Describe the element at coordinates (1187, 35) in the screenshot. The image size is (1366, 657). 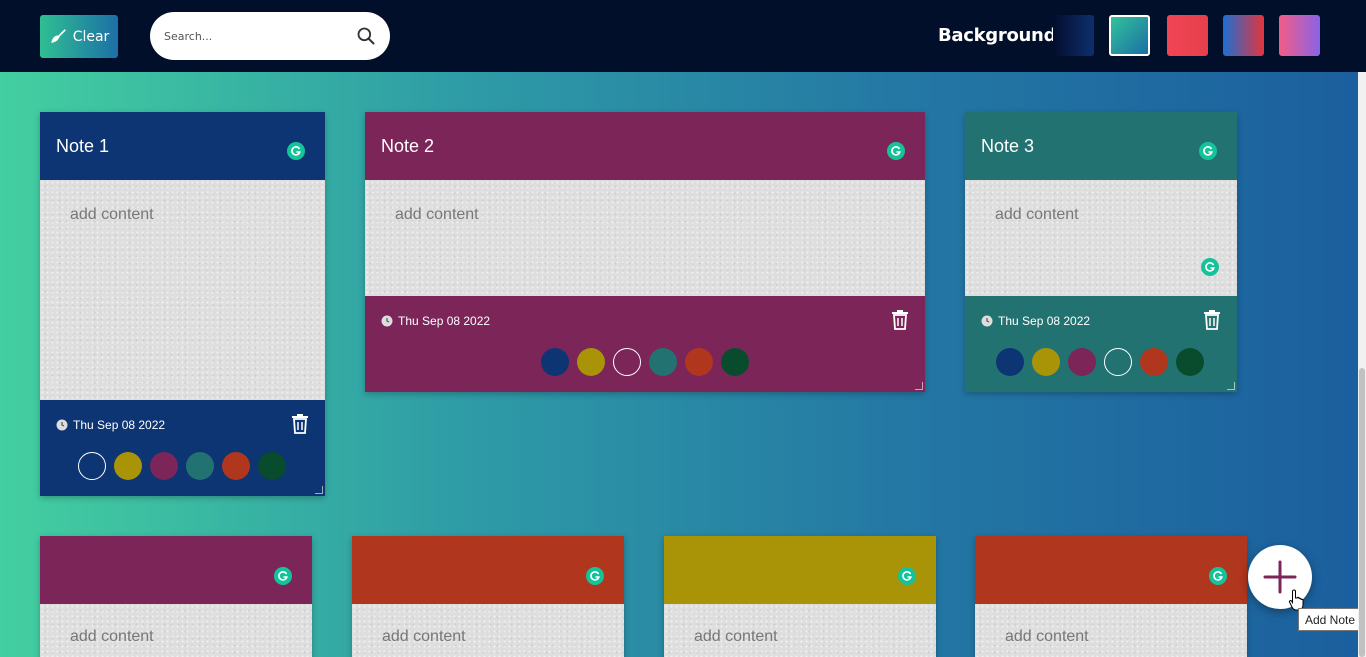
I see `background-swatch-red` at that location.